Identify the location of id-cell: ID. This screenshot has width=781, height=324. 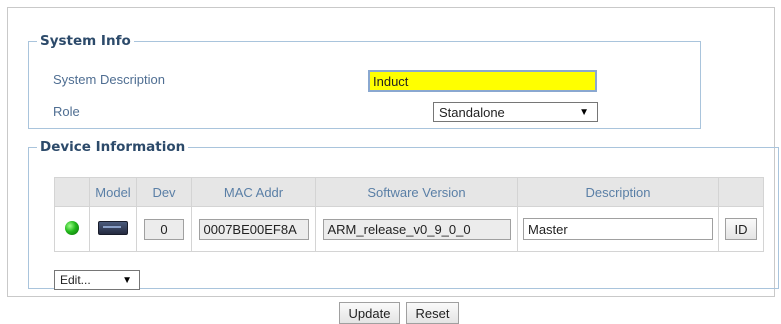
(741, 229).